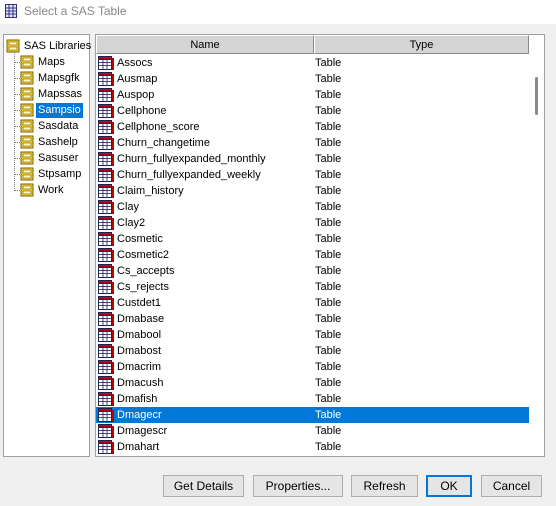 The width and height of the screenshot is (556, 506). What do you see at coordinates (205, 383) in the screenshot?
I see `cell-name: Dmacush` at bounding box center [205, 383].